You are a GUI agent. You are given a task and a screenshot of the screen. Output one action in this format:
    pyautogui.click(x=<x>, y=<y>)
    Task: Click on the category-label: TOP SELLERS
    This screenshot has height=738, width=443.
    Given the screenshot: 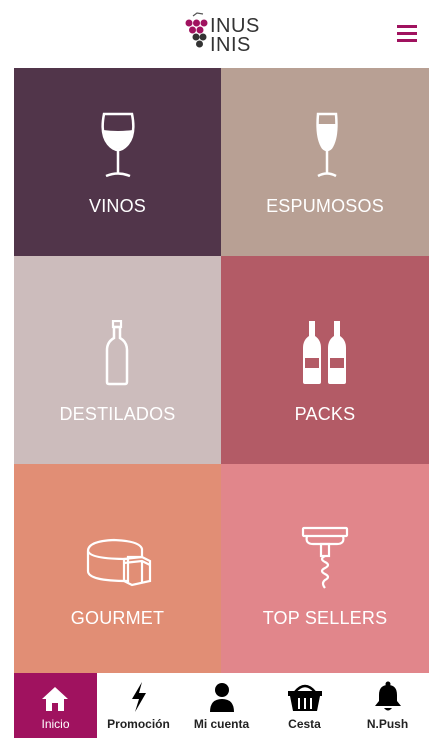 What is the action you would take?
    pyautogui.click(x=325, y=618)
    